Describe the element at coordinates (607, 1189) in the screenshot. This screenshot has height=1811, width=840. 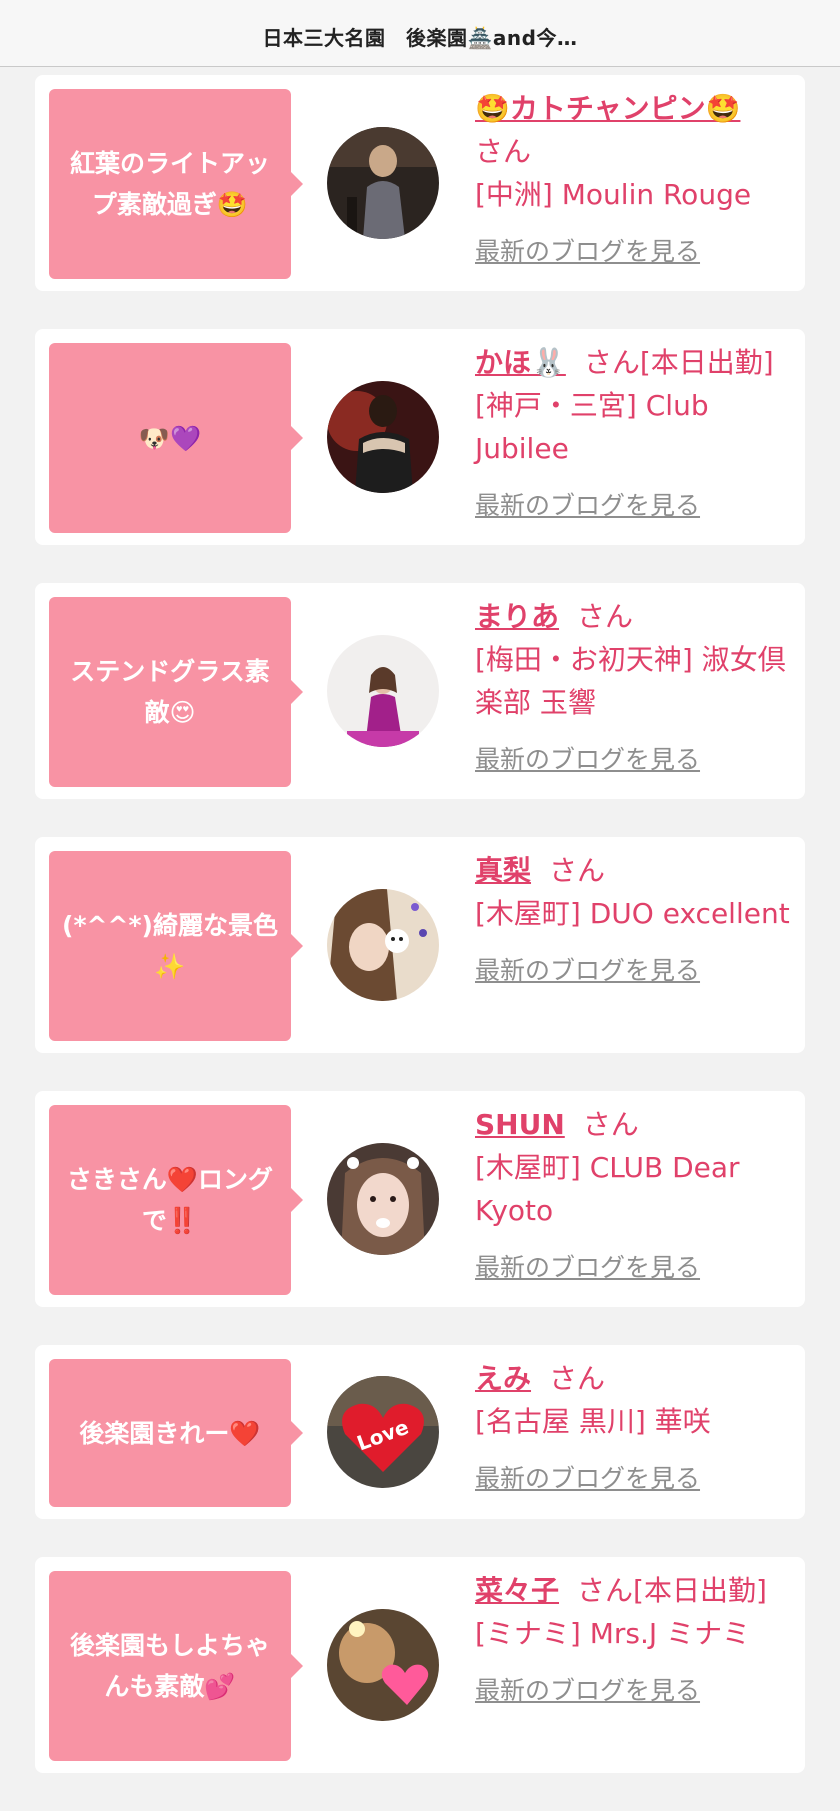
I see `shop-name: [木屋町] CLUB Dear Kyoto` at that location.